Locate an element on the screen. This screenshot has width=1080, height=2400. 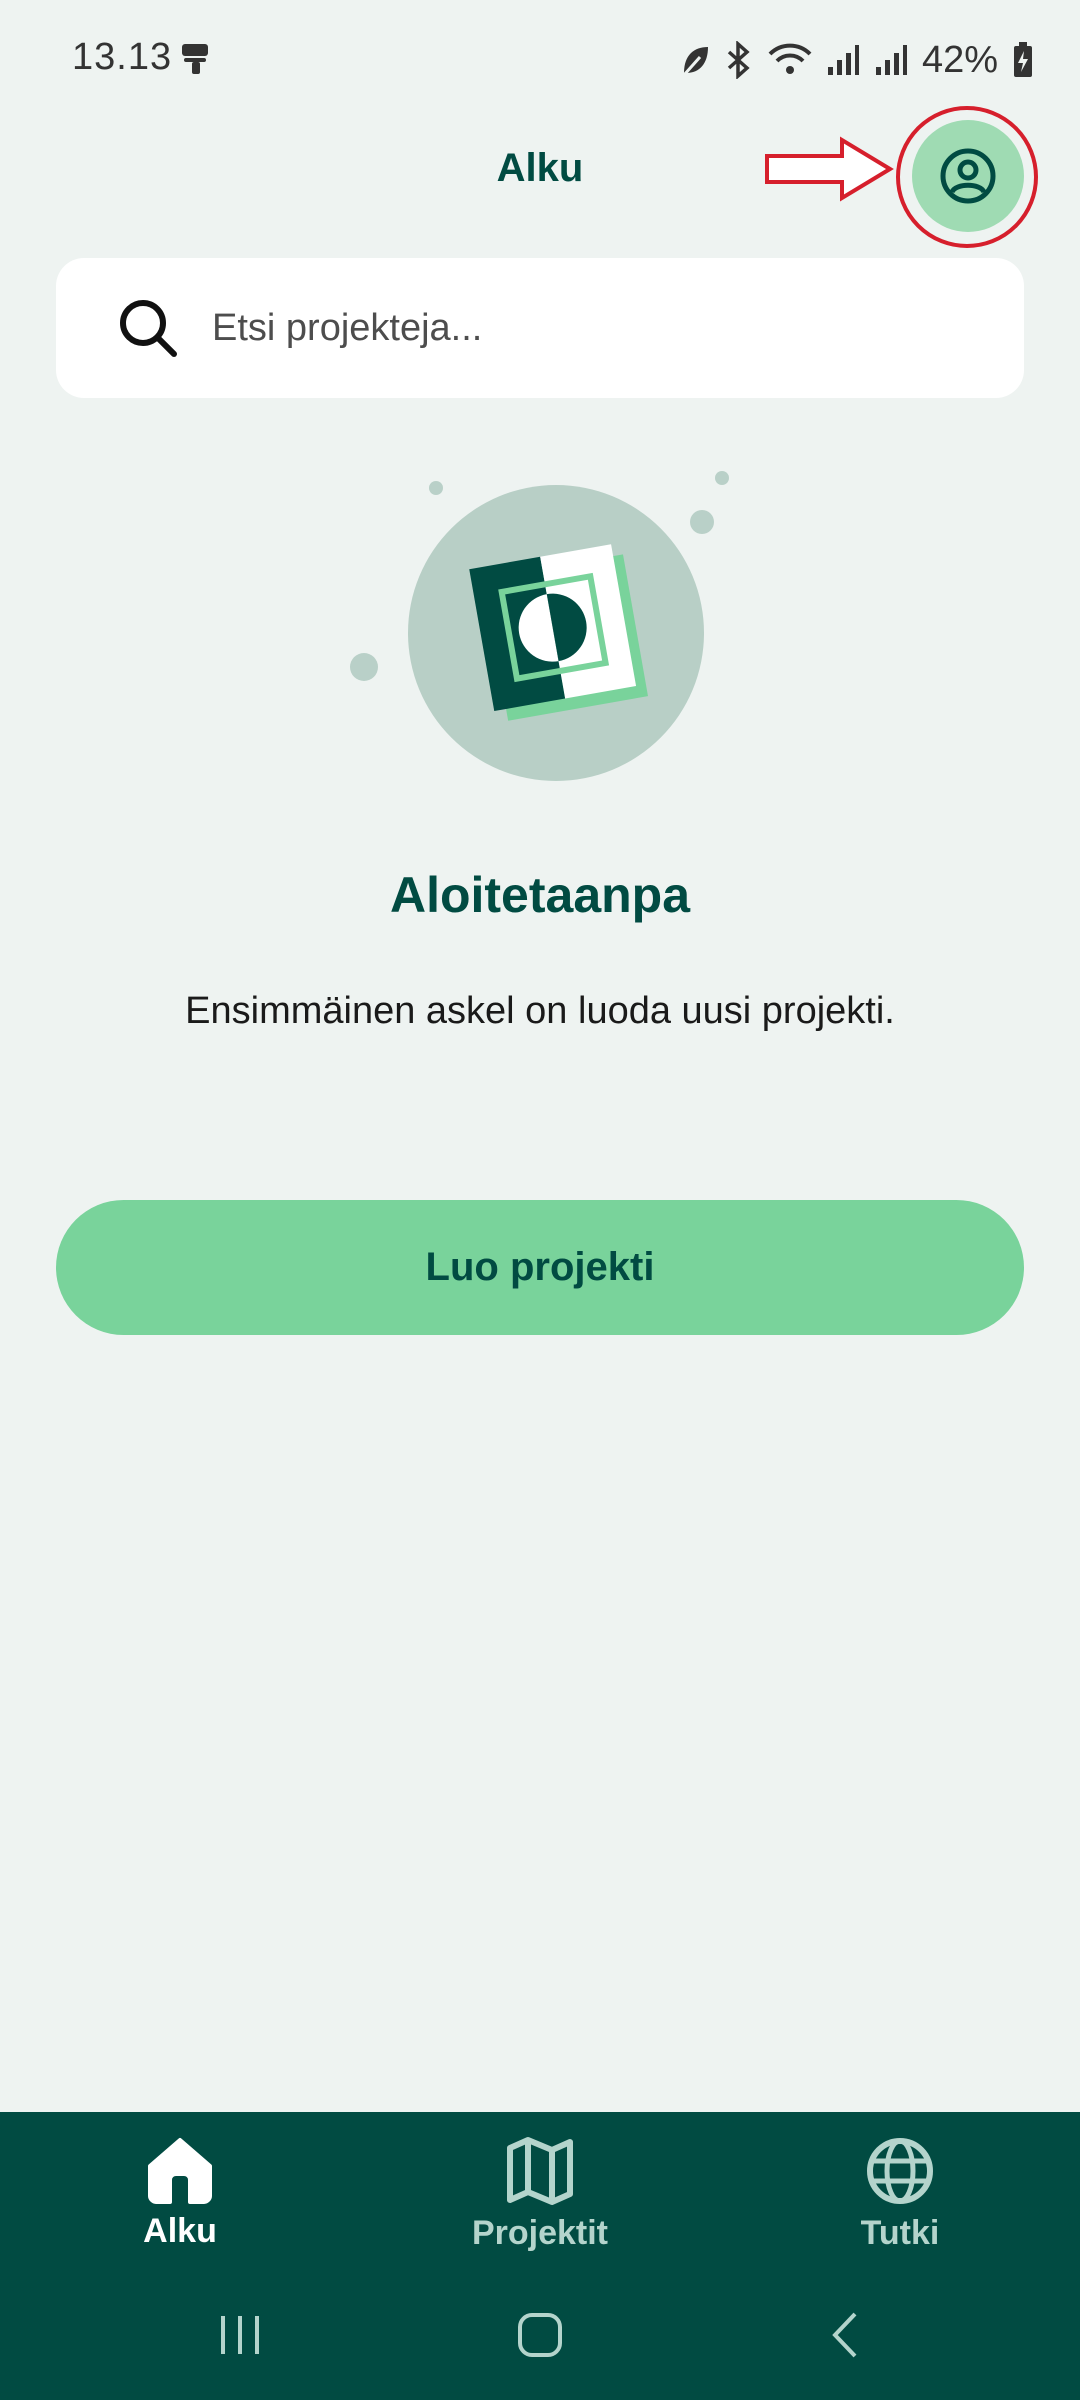
system-navigation-bar is located at coordinates (540, 2335).